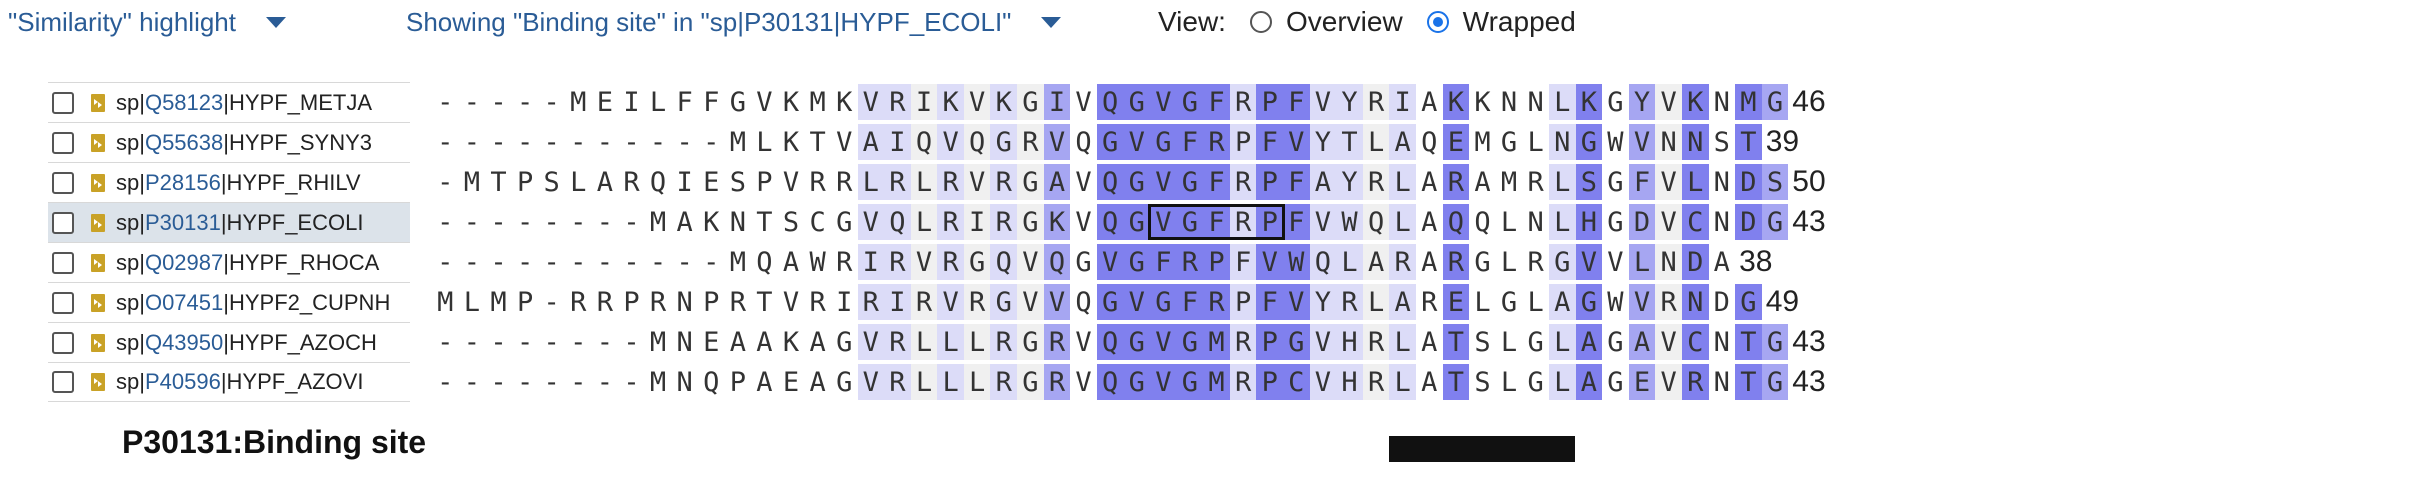  Describe the element at coordinates (1349, 342) in the screenshot. I see `residue-cell: H` at that location.